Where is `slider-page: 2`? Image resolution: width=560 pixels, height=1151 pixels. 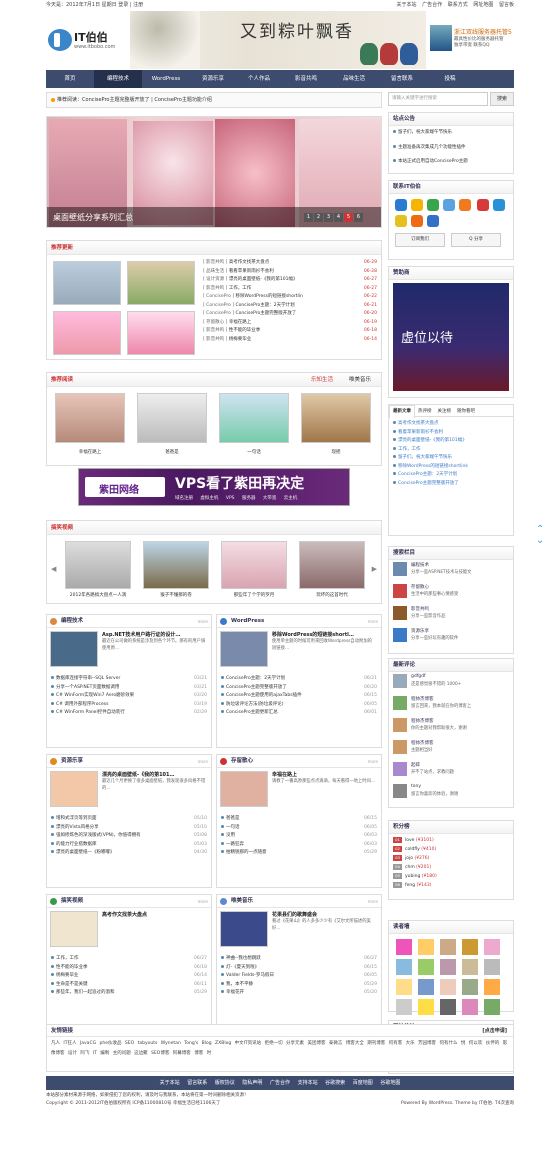 slider-page: 2 is located at coordinates (318, 217).